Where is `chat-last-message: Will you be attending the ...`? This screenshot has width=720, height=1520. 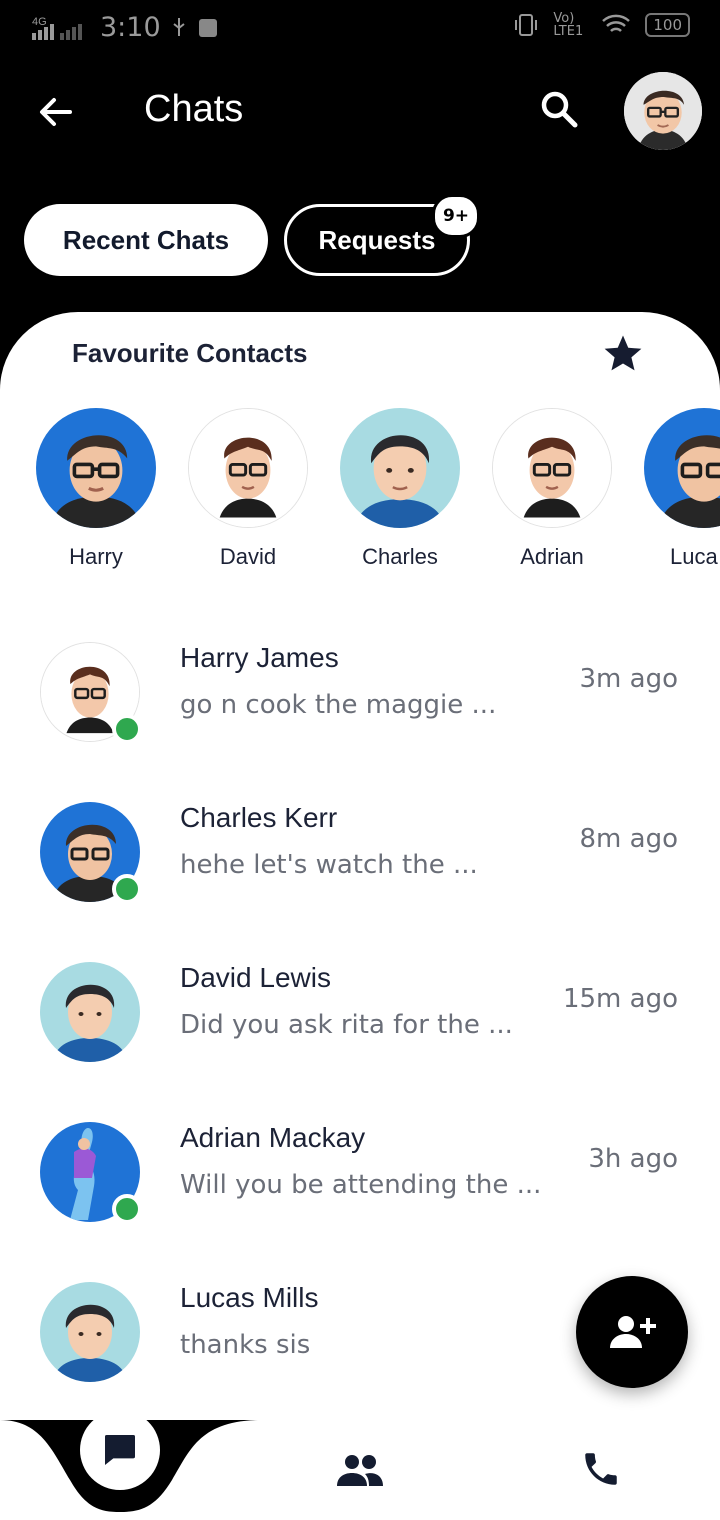 chat-last-message: Will you be attending the ... is located at coordinates (361, 1185).